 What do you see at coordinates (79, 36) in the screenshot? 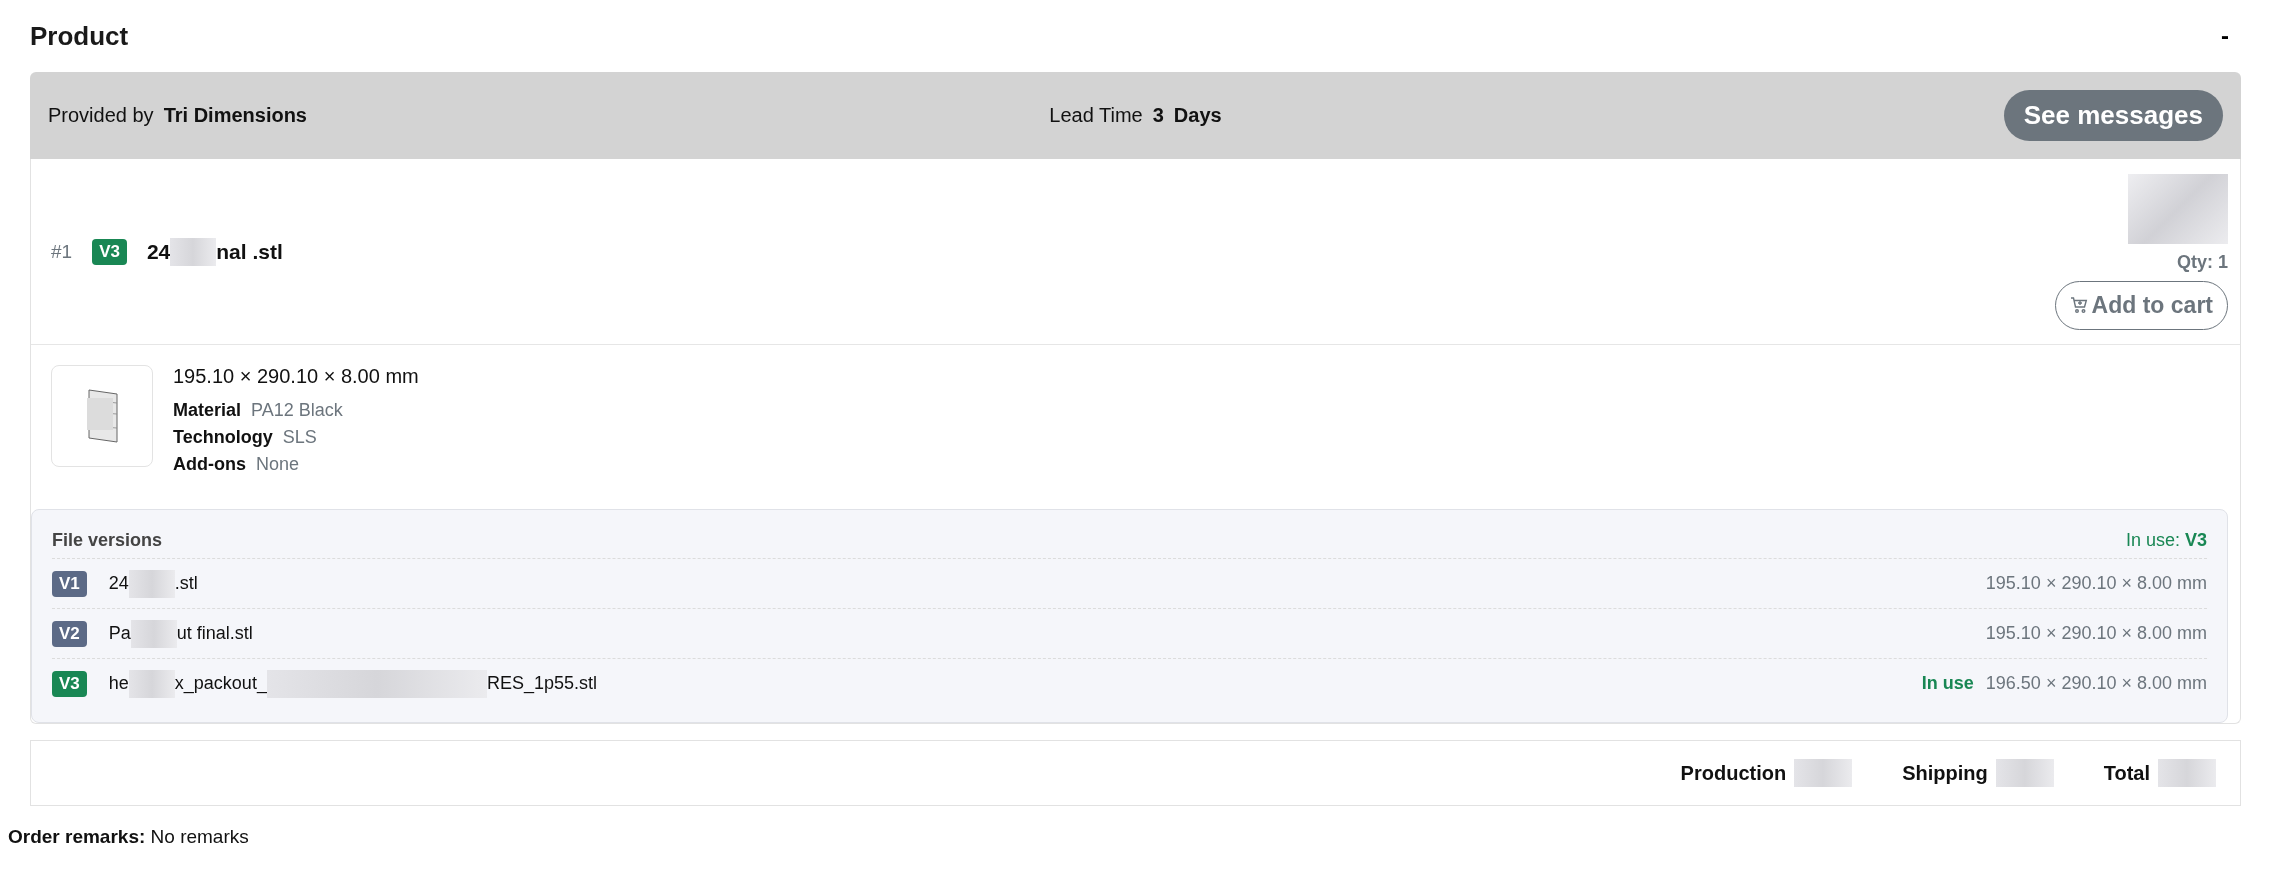
I see `section-title: Product` at bounding box center [79, 36].